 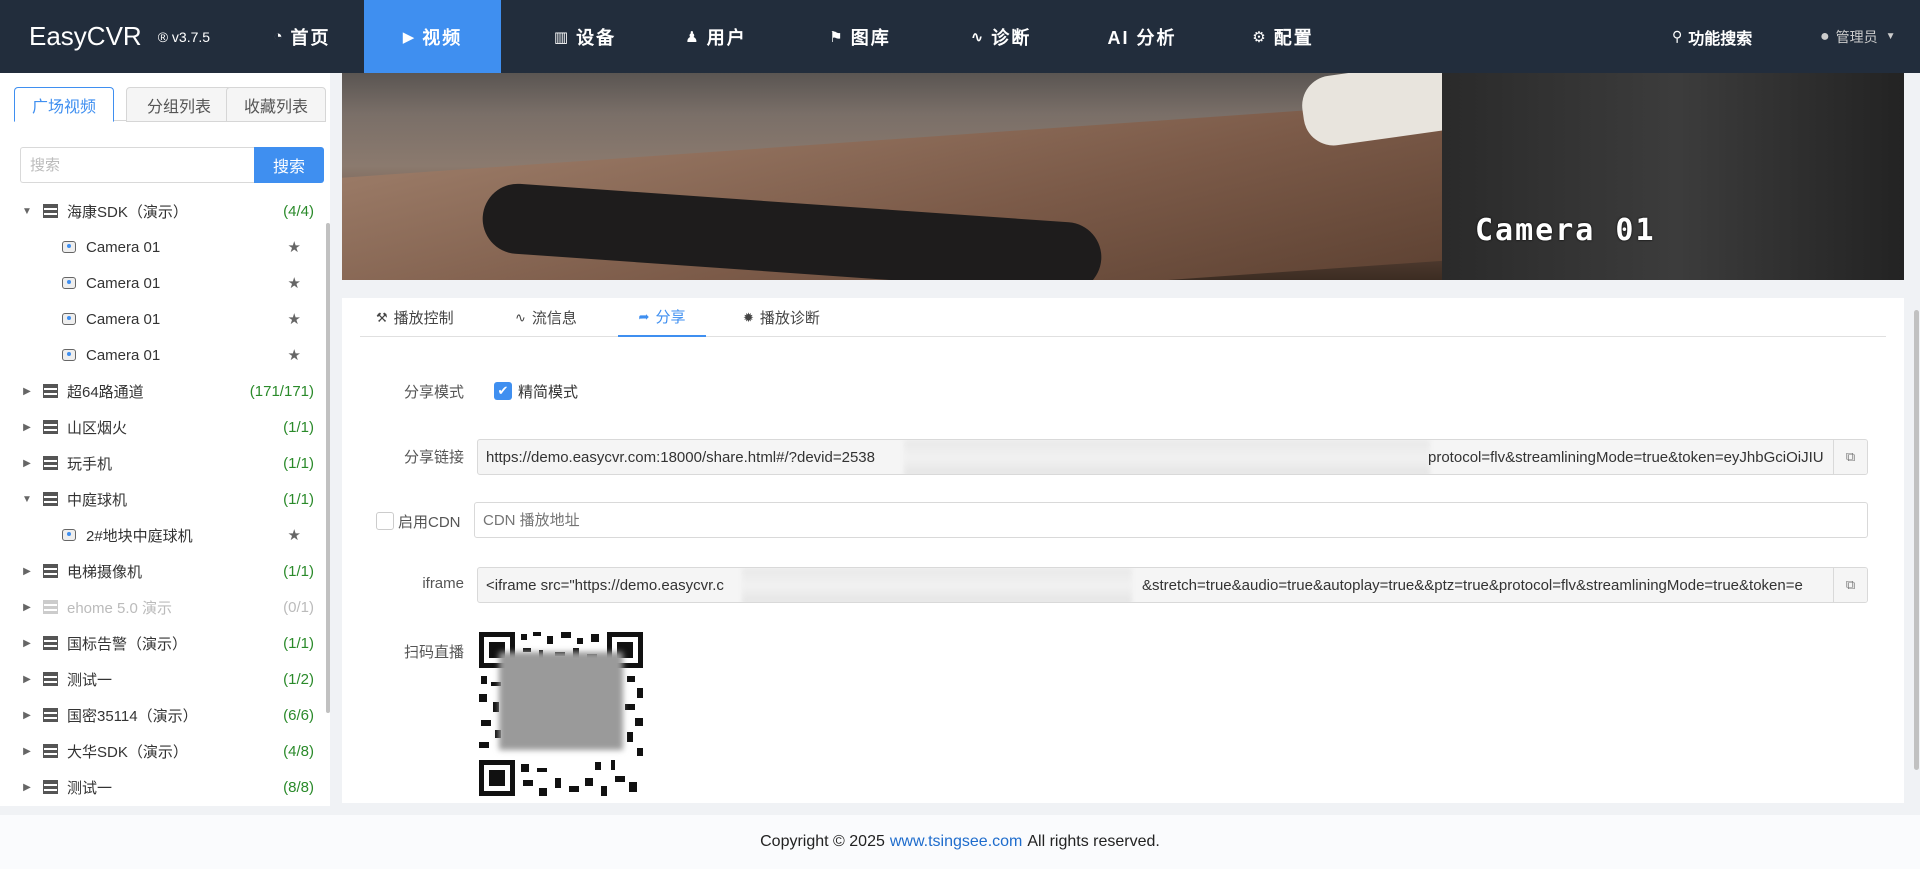 What do you see at coordinates (163, 535) in the screenshot?
I see `tree-camera: 2#地块中庭球机 ★` at bounding box center [163, 535].